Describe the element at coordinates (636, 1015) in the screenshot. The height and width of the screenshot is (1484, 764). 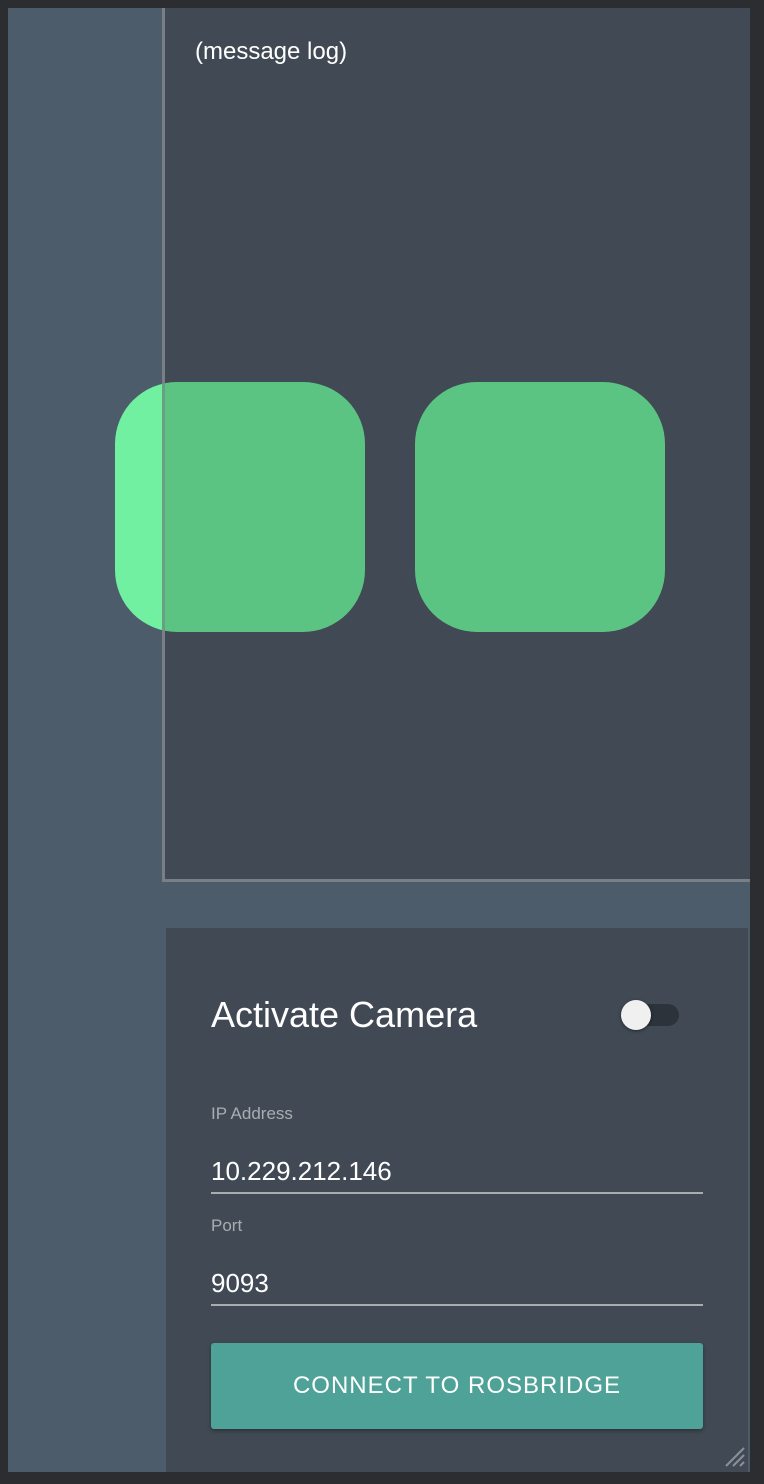
I see `toggle-knob` at that location.